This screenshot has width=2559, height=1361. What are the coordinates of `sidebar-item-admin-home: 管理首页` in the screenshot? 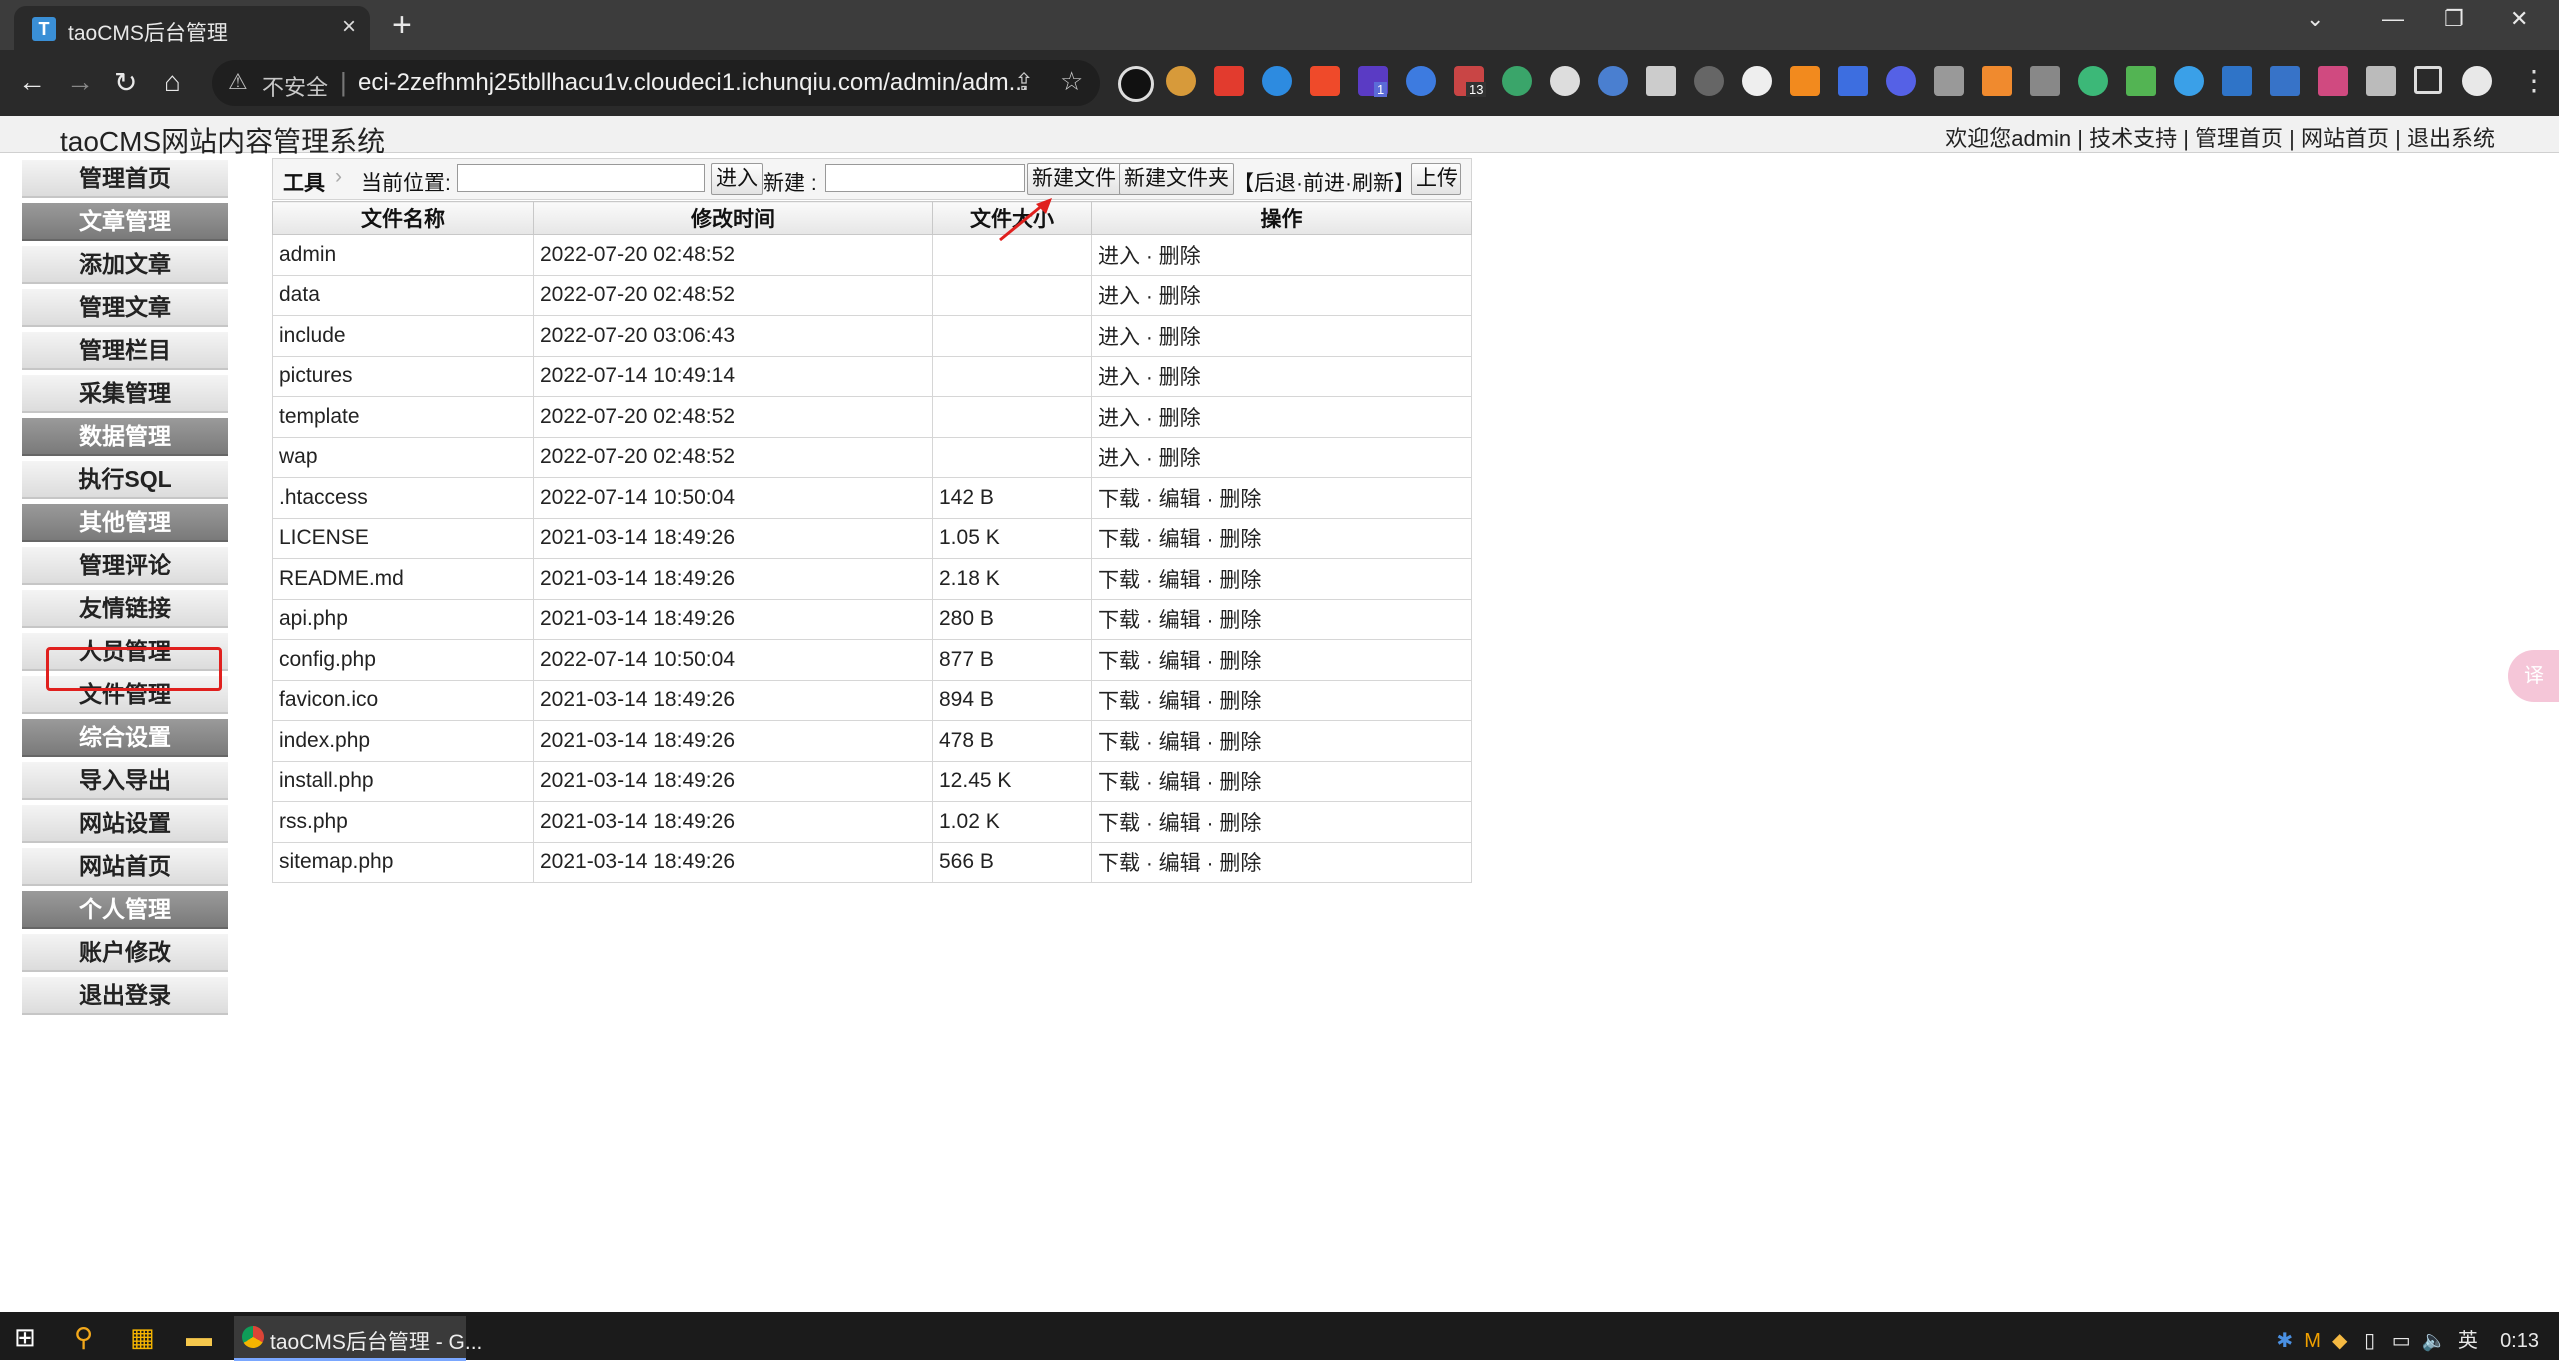 It's located at (125, 179).